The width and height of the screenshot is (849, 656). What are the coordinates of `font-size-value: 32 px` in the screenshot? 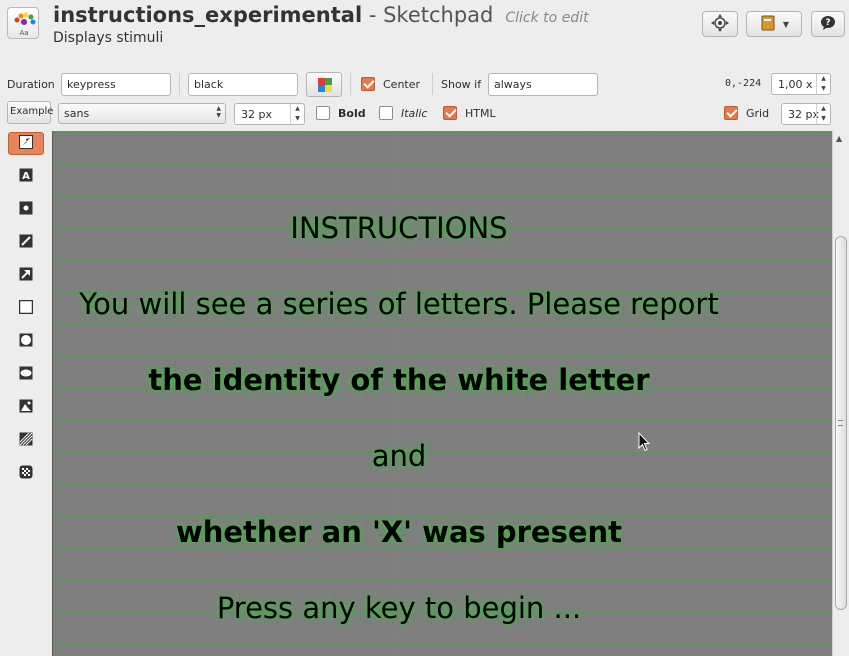 It's located at (256, 114).